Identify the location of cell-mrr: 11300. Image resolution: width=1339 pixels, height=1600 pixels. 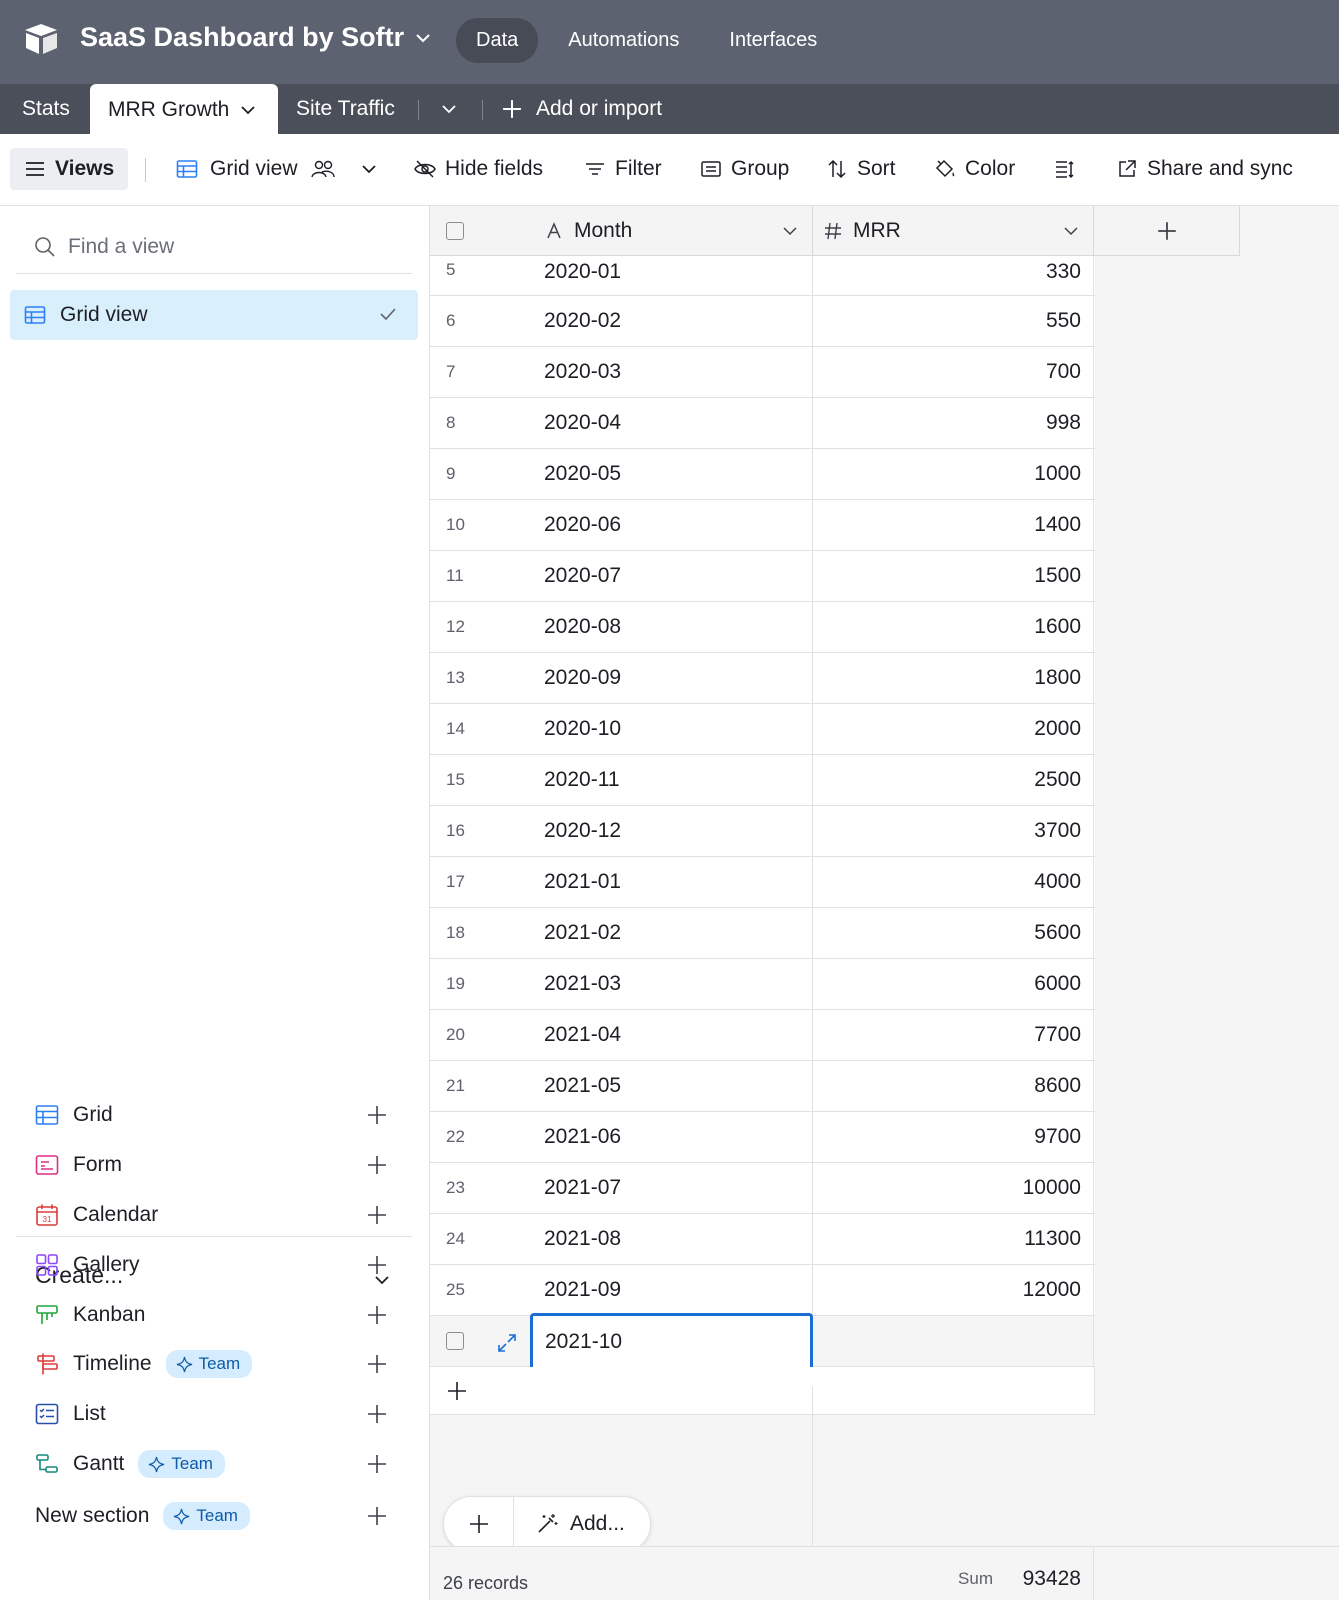
(953, 1239).